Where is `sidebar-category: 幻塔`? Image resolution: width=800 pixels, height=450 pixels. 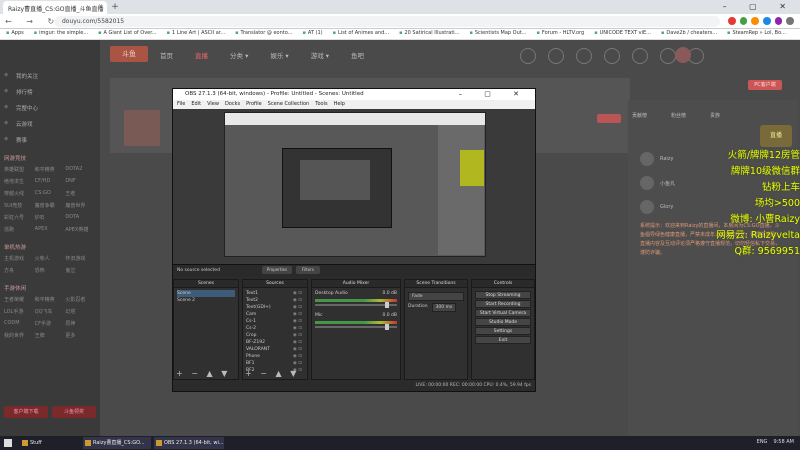 sidebar-category: 幻塔 is located at coordinates (80, 311).